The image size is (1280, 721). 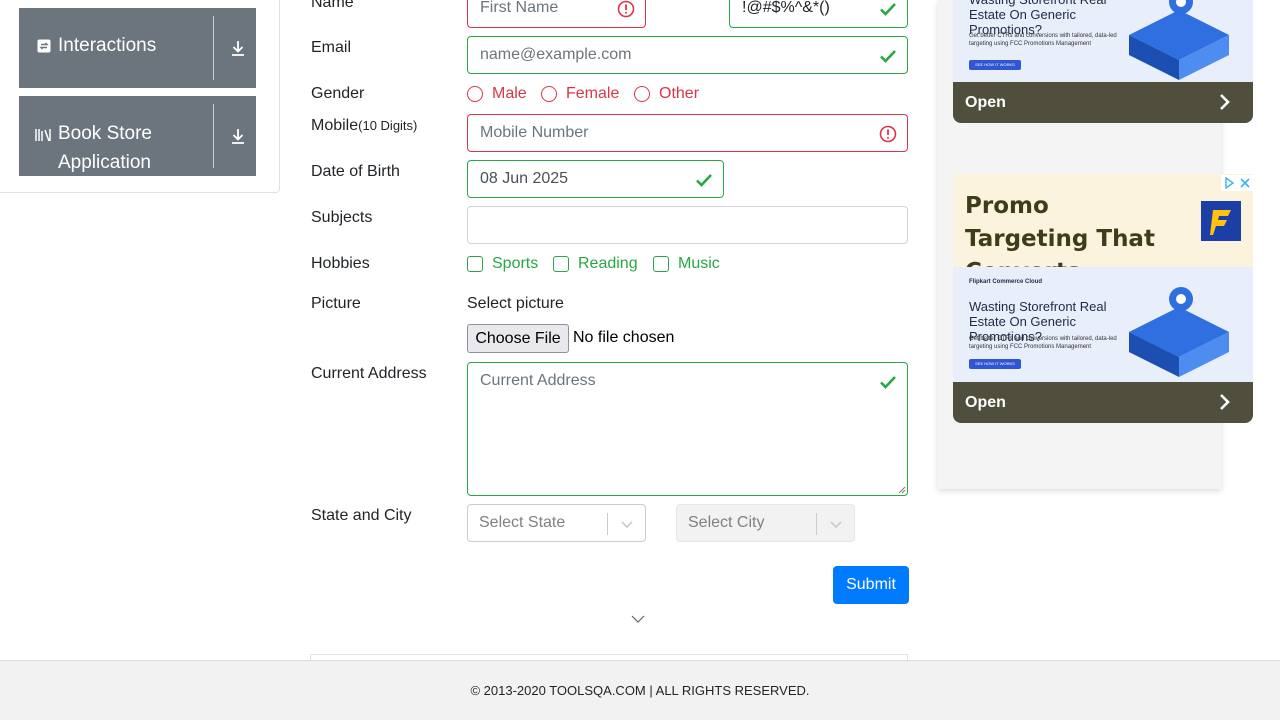 What do you see at coordinates (687, 133) in the screenshot?
I see `mobile-input: Mobile Number` at bounding box center [687, 133].